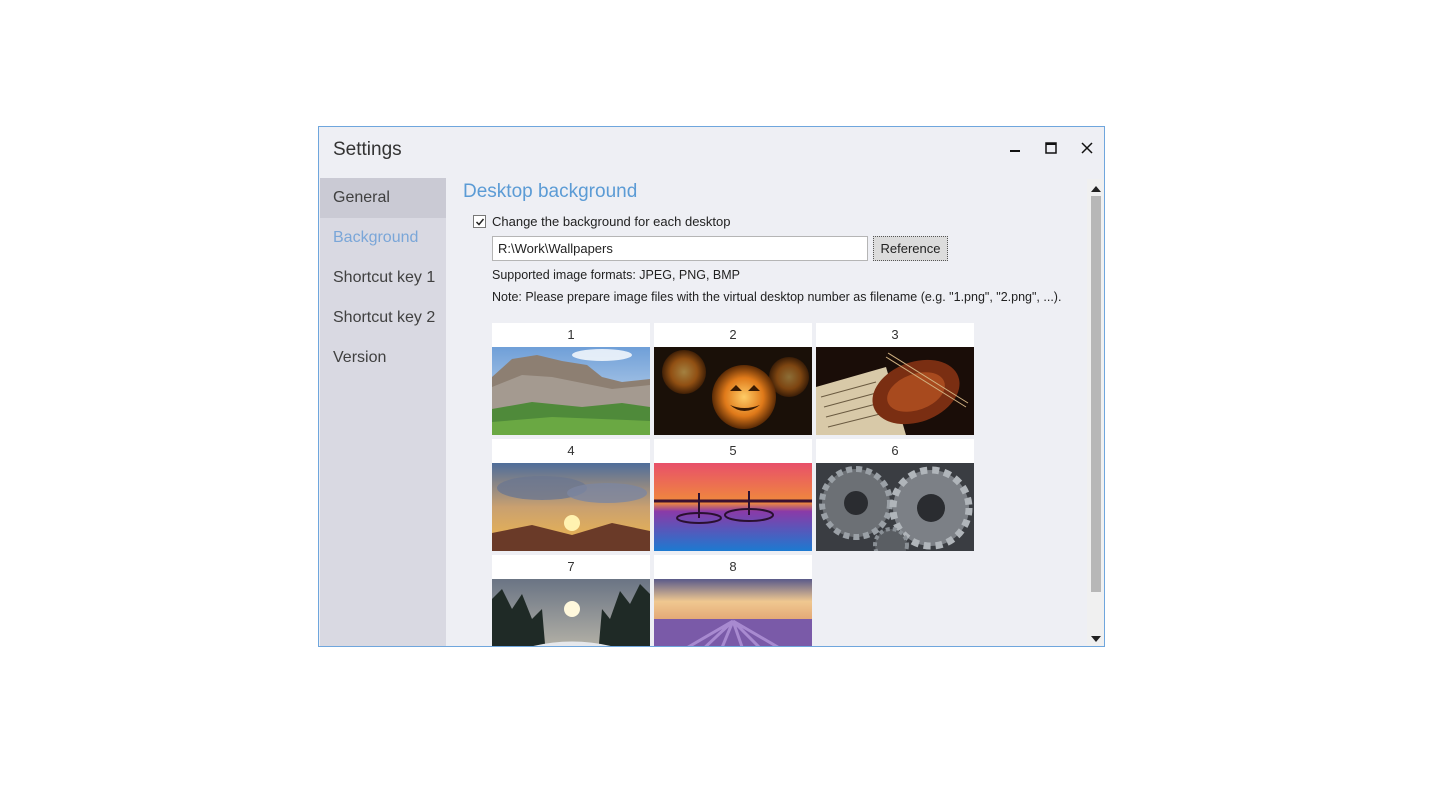 Image resolution: width=1440 pixels, height=810 pixels. I want to click on change-background-checkbox-row: Change the background for each desktop, so click(602, 221).